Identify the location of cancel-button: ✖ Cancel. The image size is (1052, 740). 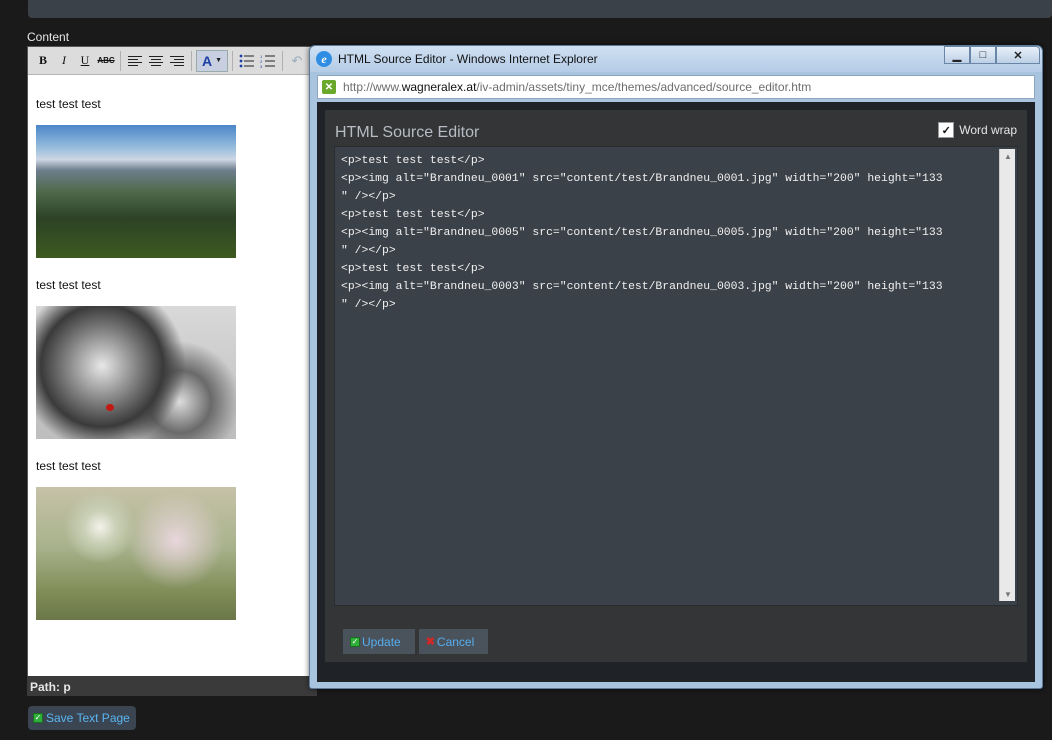
(453, 641).